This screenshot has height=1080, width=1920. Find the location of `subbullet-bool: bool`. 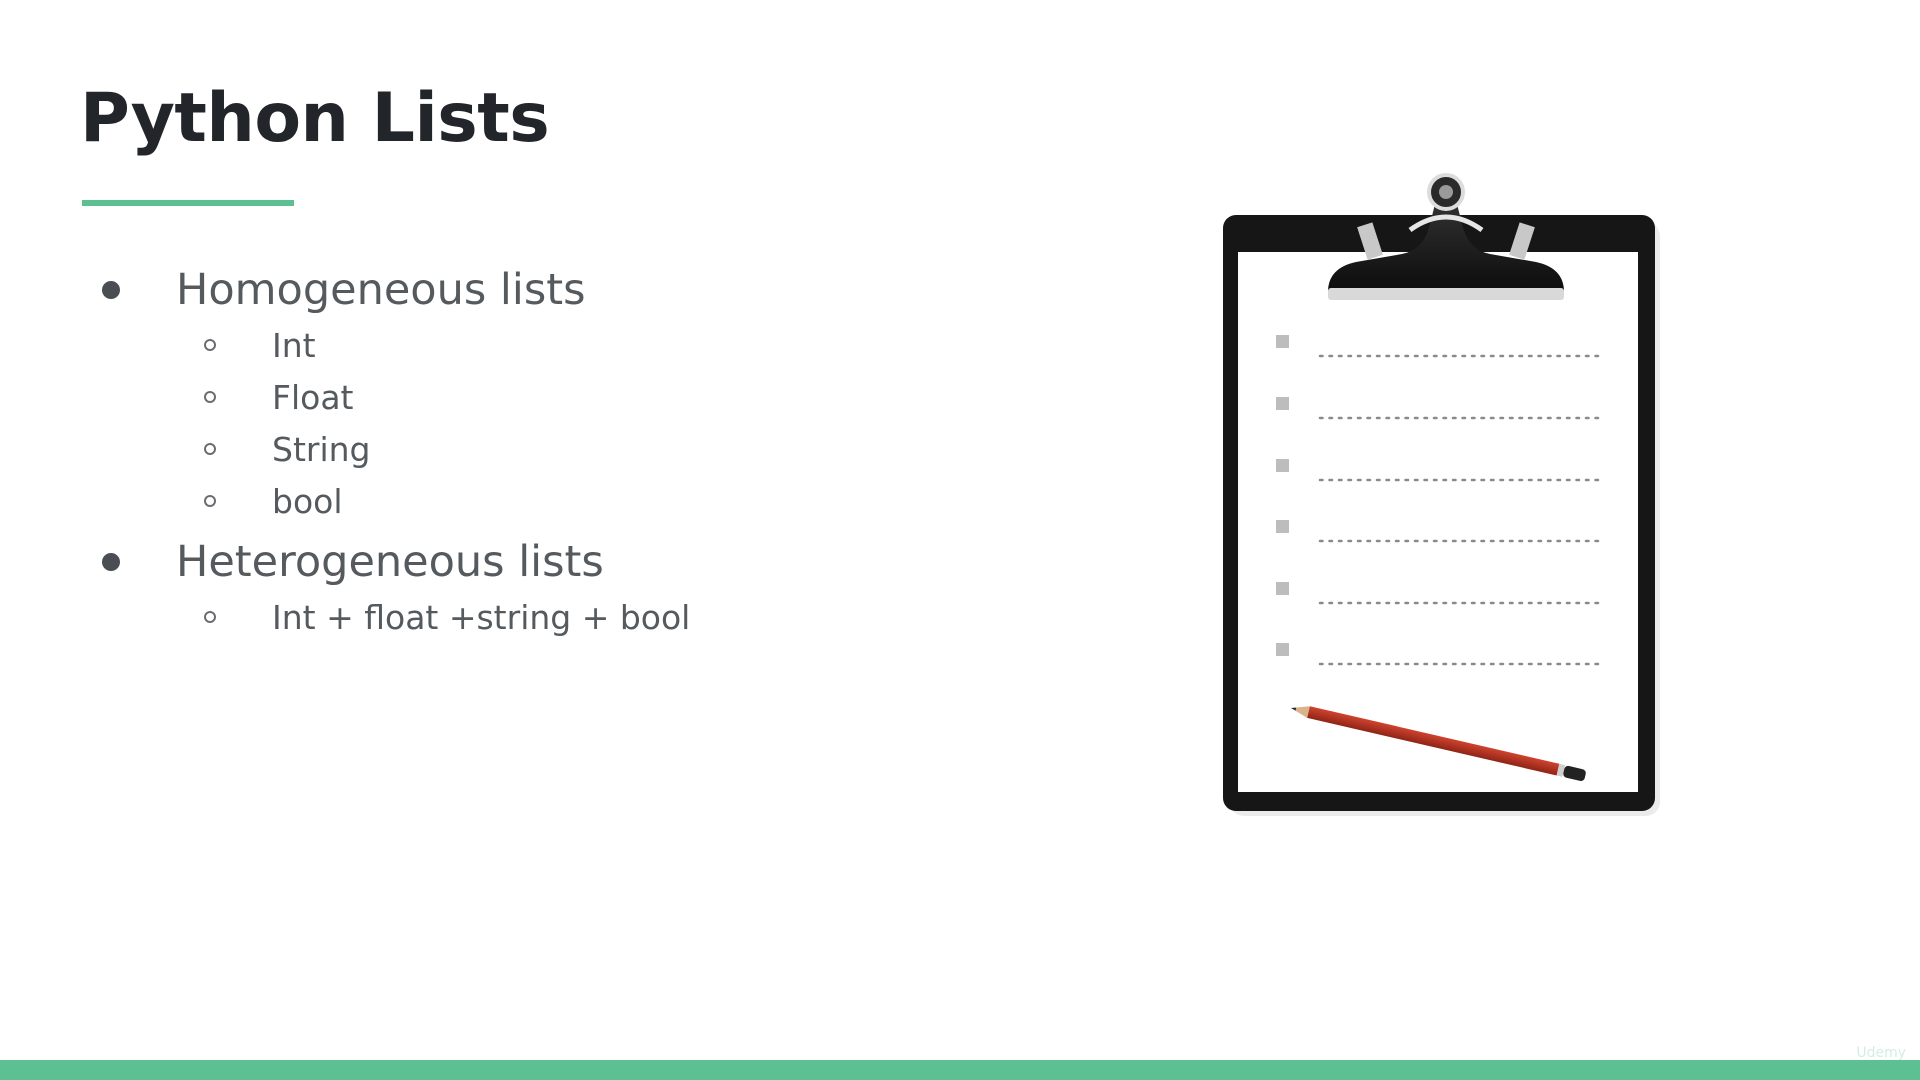

subbullet-bool: bool is located at coordinates (395, 502).